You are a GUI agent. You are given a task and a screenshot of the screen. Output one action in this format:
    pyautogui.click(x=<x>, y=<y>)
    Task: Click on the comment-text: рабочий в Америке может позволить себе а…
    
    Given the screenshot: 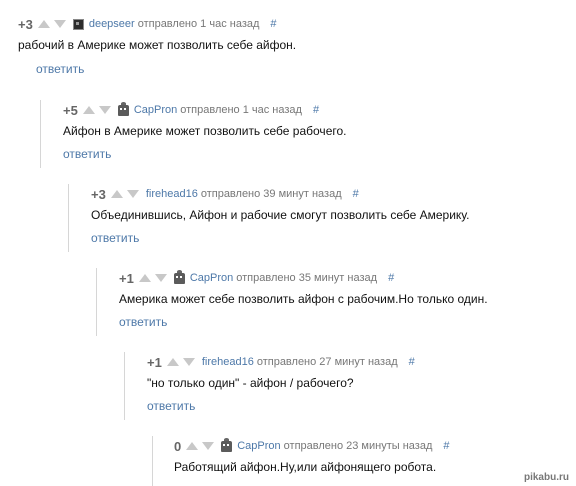 What is the action you would take?
    pyautogui.click(x=157, y=45)
    